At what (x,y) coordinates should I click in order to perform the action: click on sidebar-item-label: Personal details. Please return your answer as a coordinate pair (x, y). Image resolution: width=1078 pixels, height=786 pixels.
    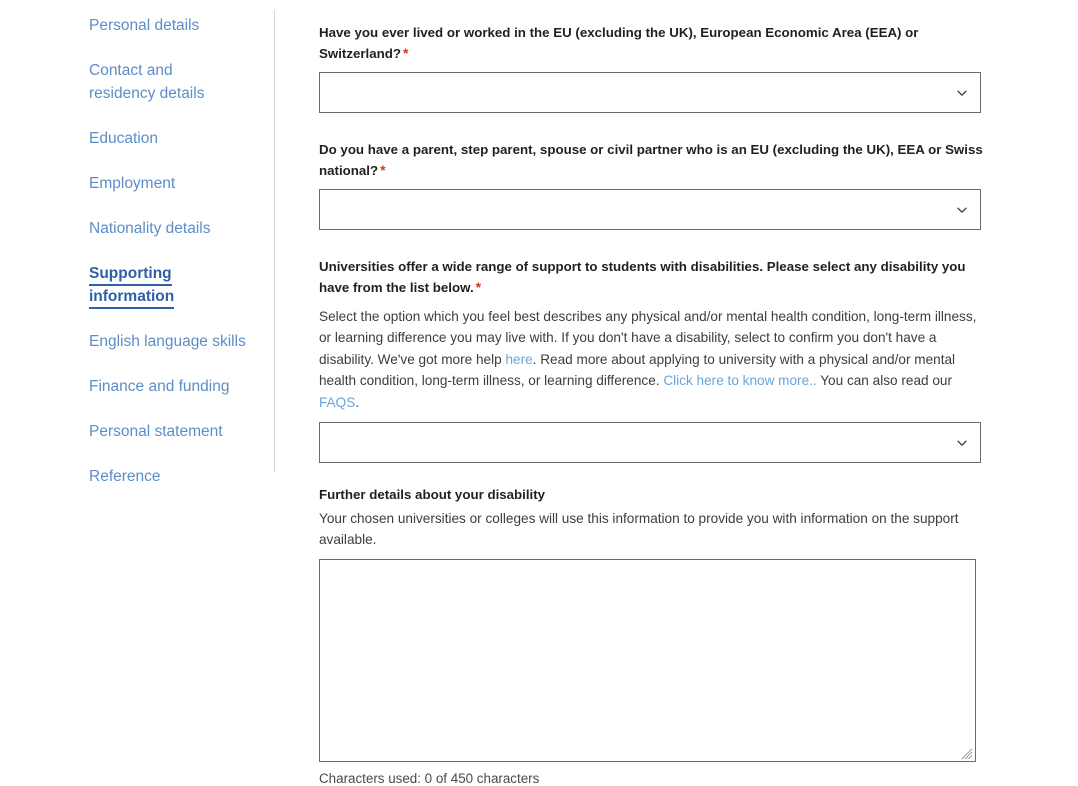
    Looking at the image, I should click on (144, 25).